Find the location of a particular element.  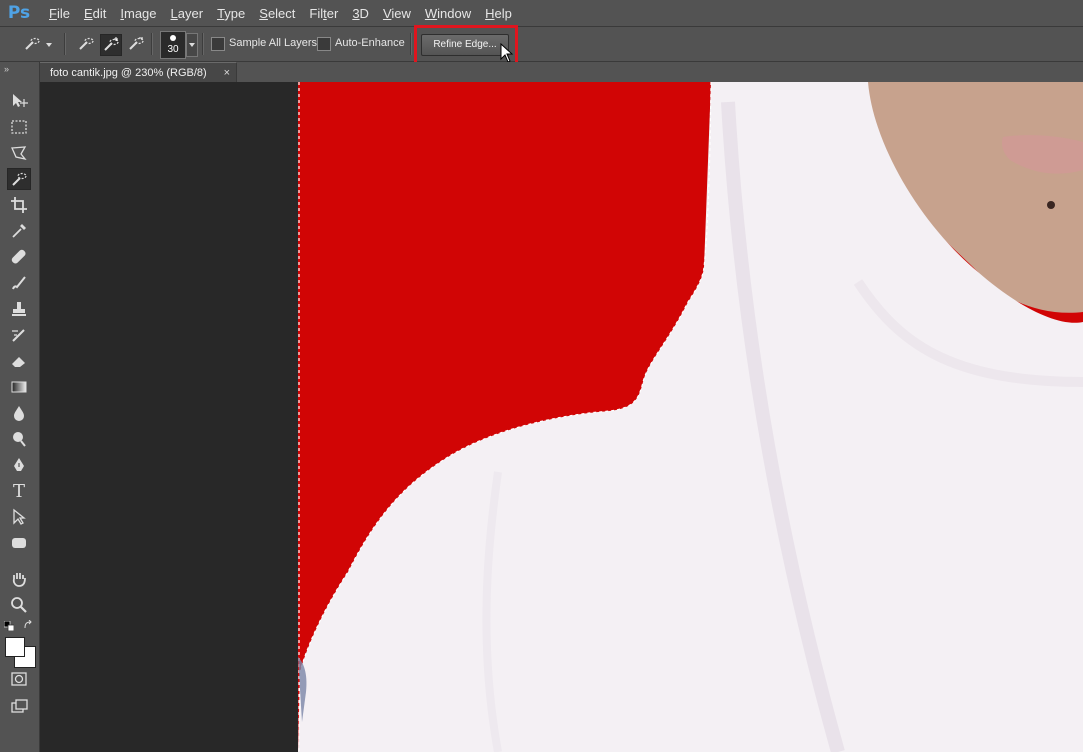

tools-panel: » T is located at coordinates (20, 407).